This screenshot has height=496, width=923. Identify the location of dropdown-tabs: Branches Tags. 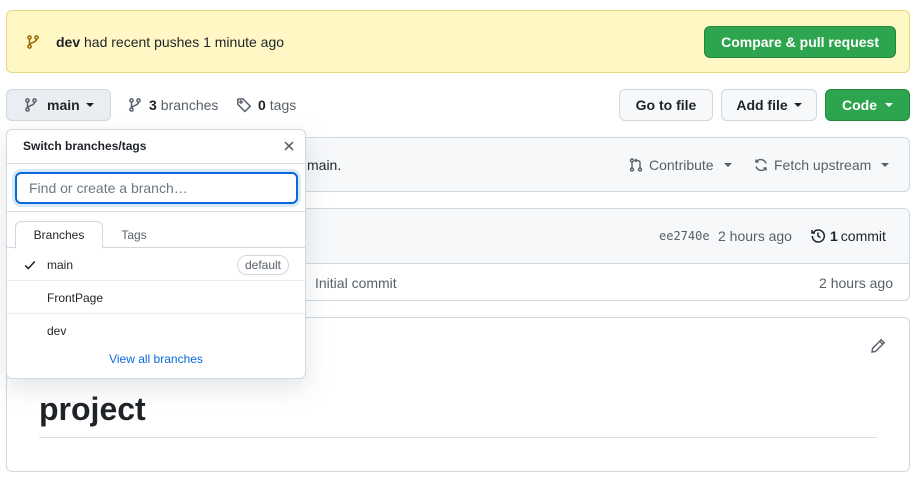
(156, 230).